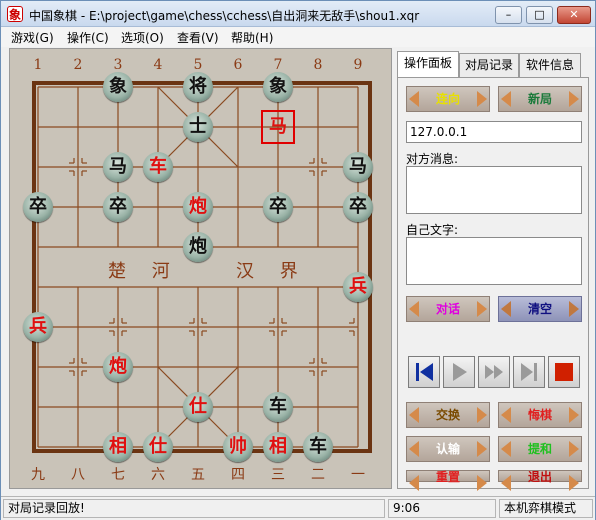 The image size is (596, 520). What do you see at coordinates (238, 65) in the screenshot?
I see `top-number-6: 6` at bounding box center [238, 65].